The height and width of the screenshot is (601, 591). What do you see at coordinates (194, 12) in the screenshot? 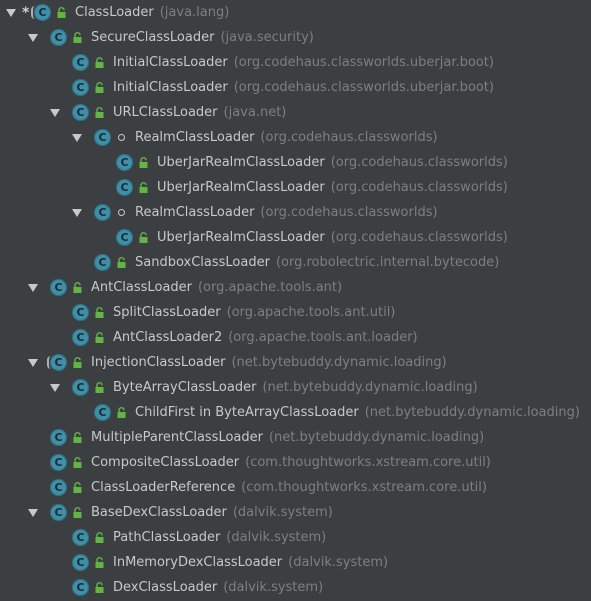
I see `package-name: (java.lang)` at bounding box center [194, 12].